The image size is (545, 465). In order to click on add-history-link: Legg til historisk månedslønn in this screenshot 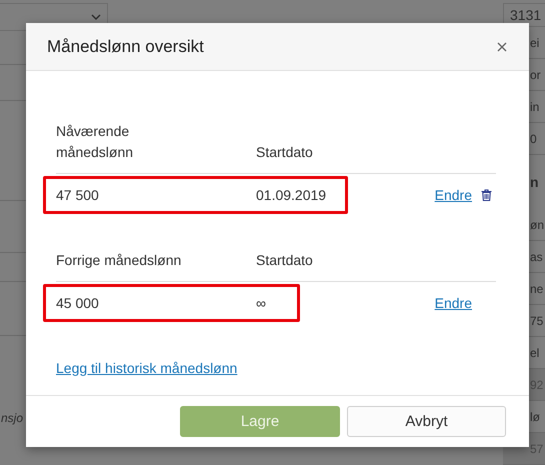, I will do `click(147, 368)`.